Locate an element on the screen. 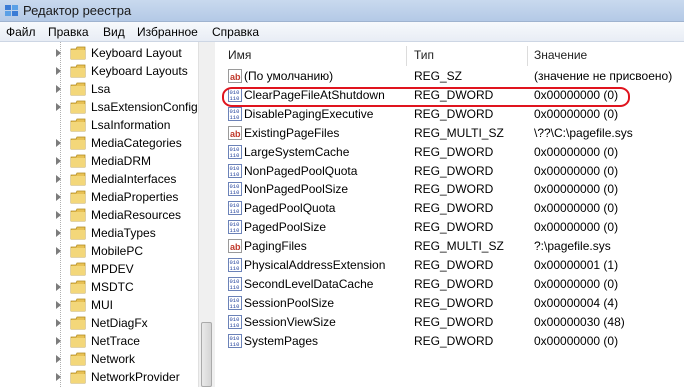 The width and height of the screenshot is (684, 387). value-row: ab PagingFiles REG_MULTI_SZ ?:\pagefile.sys is located at coordinates (450, 246).